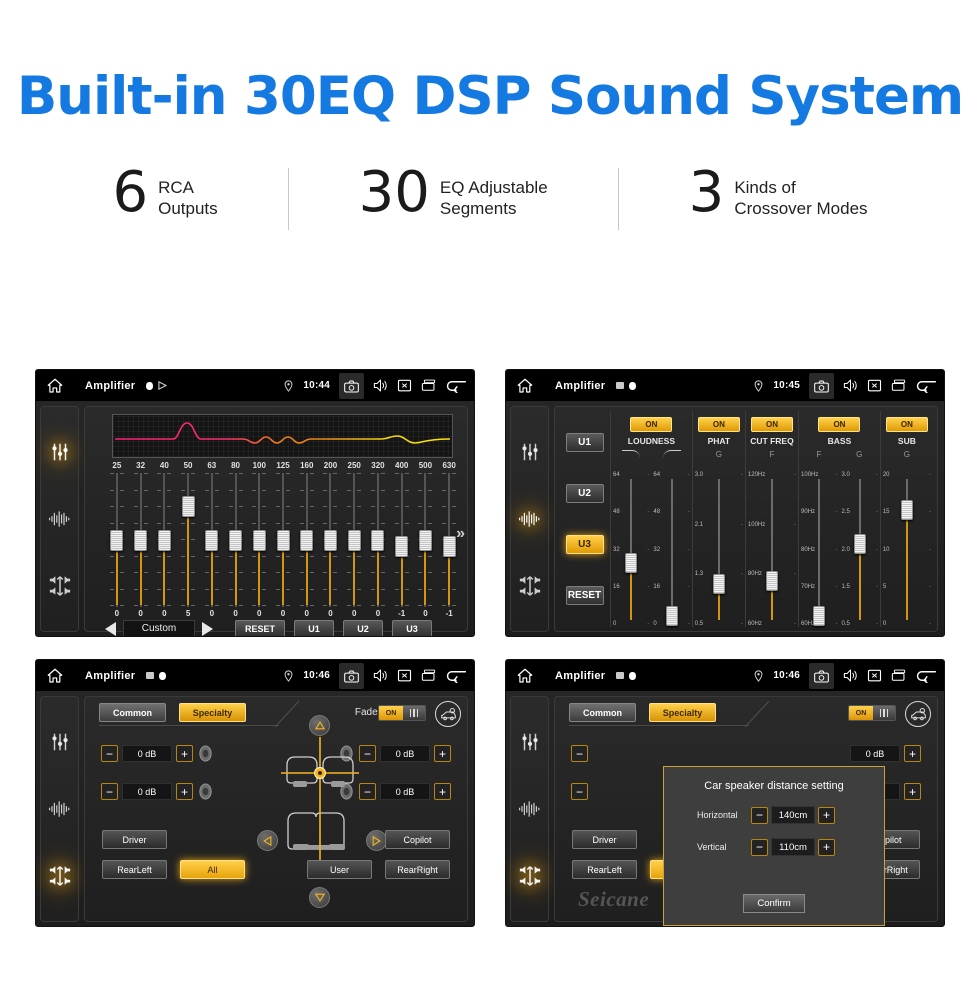  Describe the element at coordinates (110, 628) in the screenshot. I see `preset-prev-button` at that location.